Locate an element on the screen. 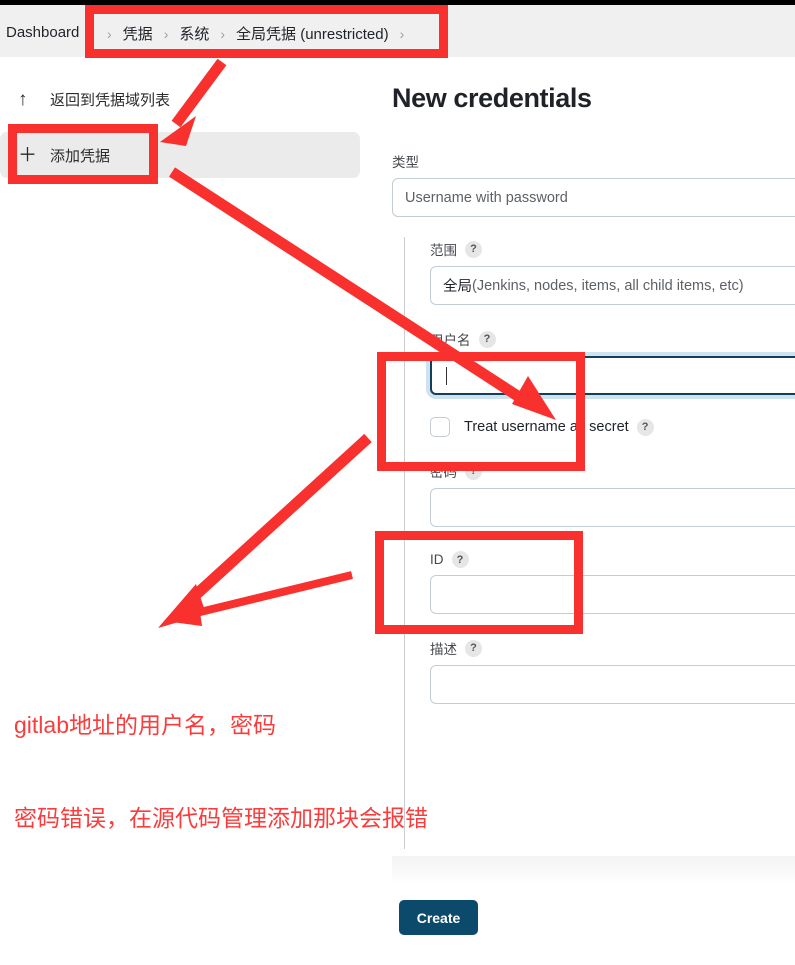 The width and height of the screenshot is (795, 965). password-label-text: 密码 is located at coordinates (443, 472).